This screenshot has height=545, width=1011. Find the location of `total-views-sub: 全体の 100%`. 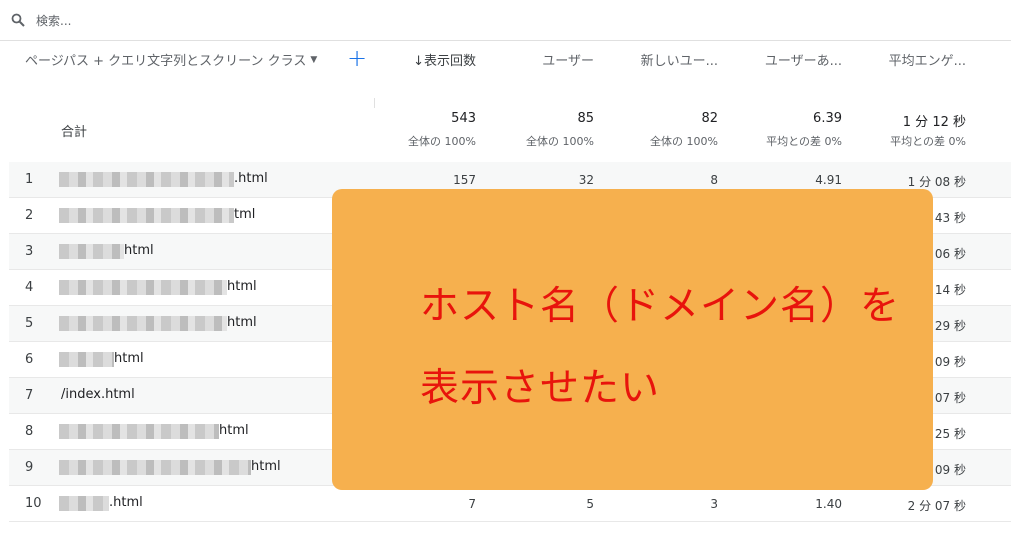

total-views-sub: 全体の 100% is located at coordinates (442, 141).